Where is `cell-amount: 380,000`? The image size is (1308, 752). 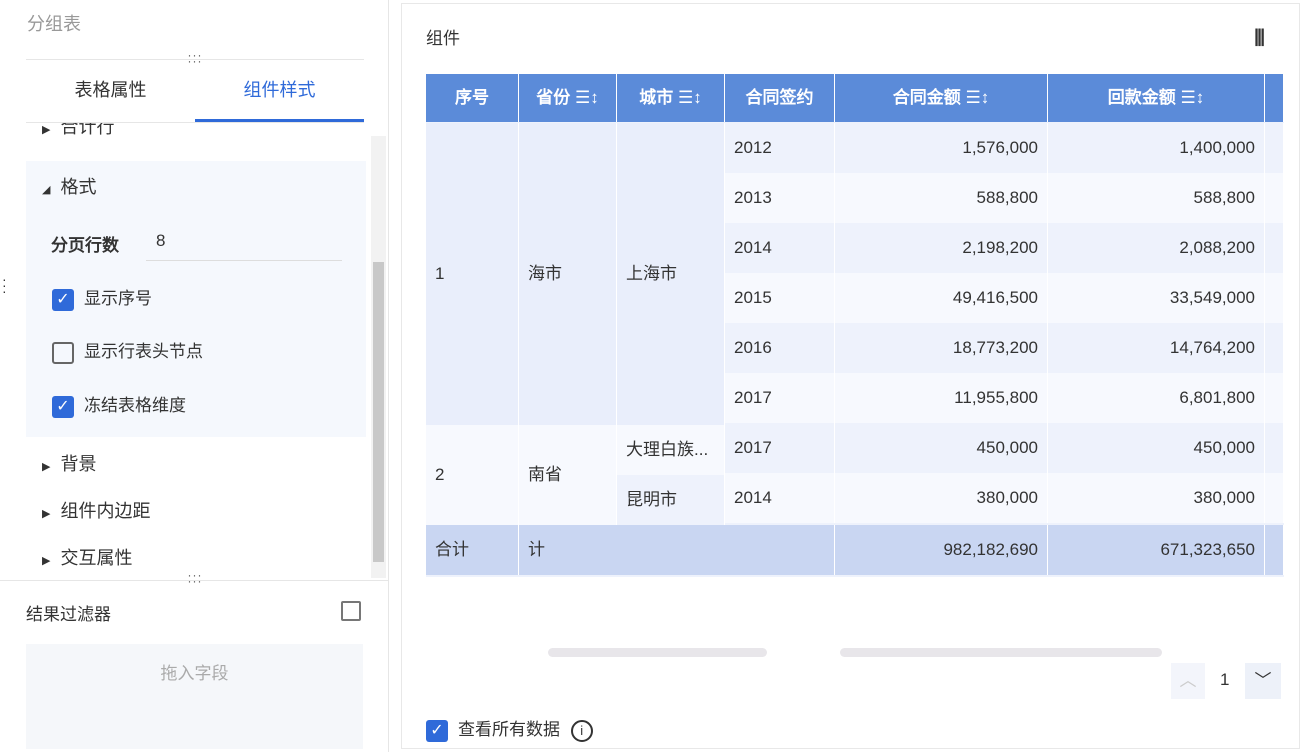
cell-amount: 380,000 is located at coordinates (941, 498).